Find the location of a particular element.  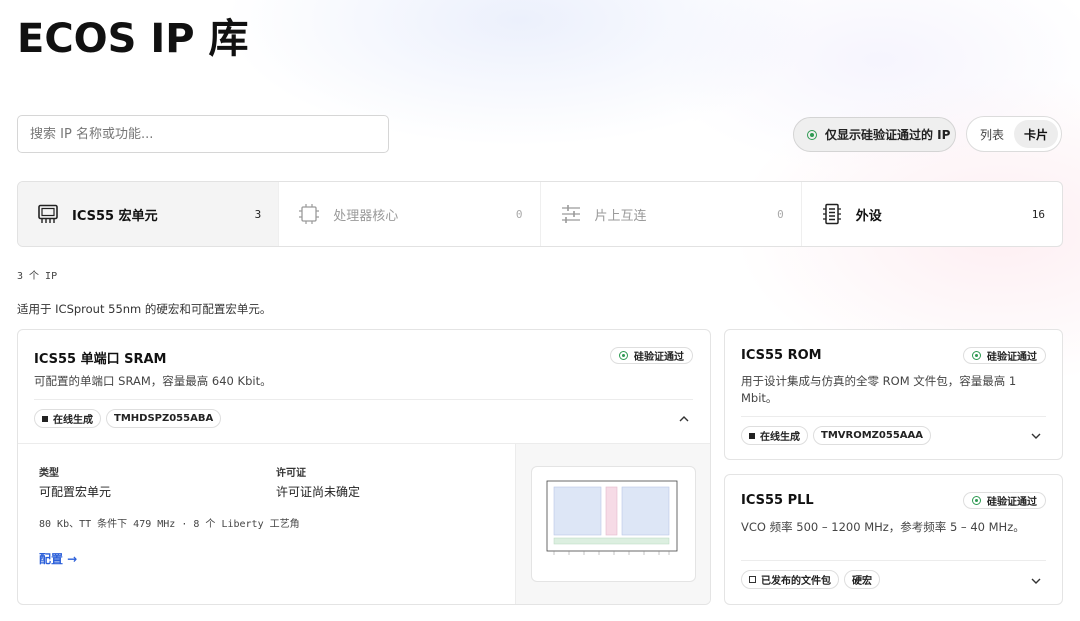

verified-only-label: 仅显示硅验证通过的 IP is located at coordinates (888, 135).